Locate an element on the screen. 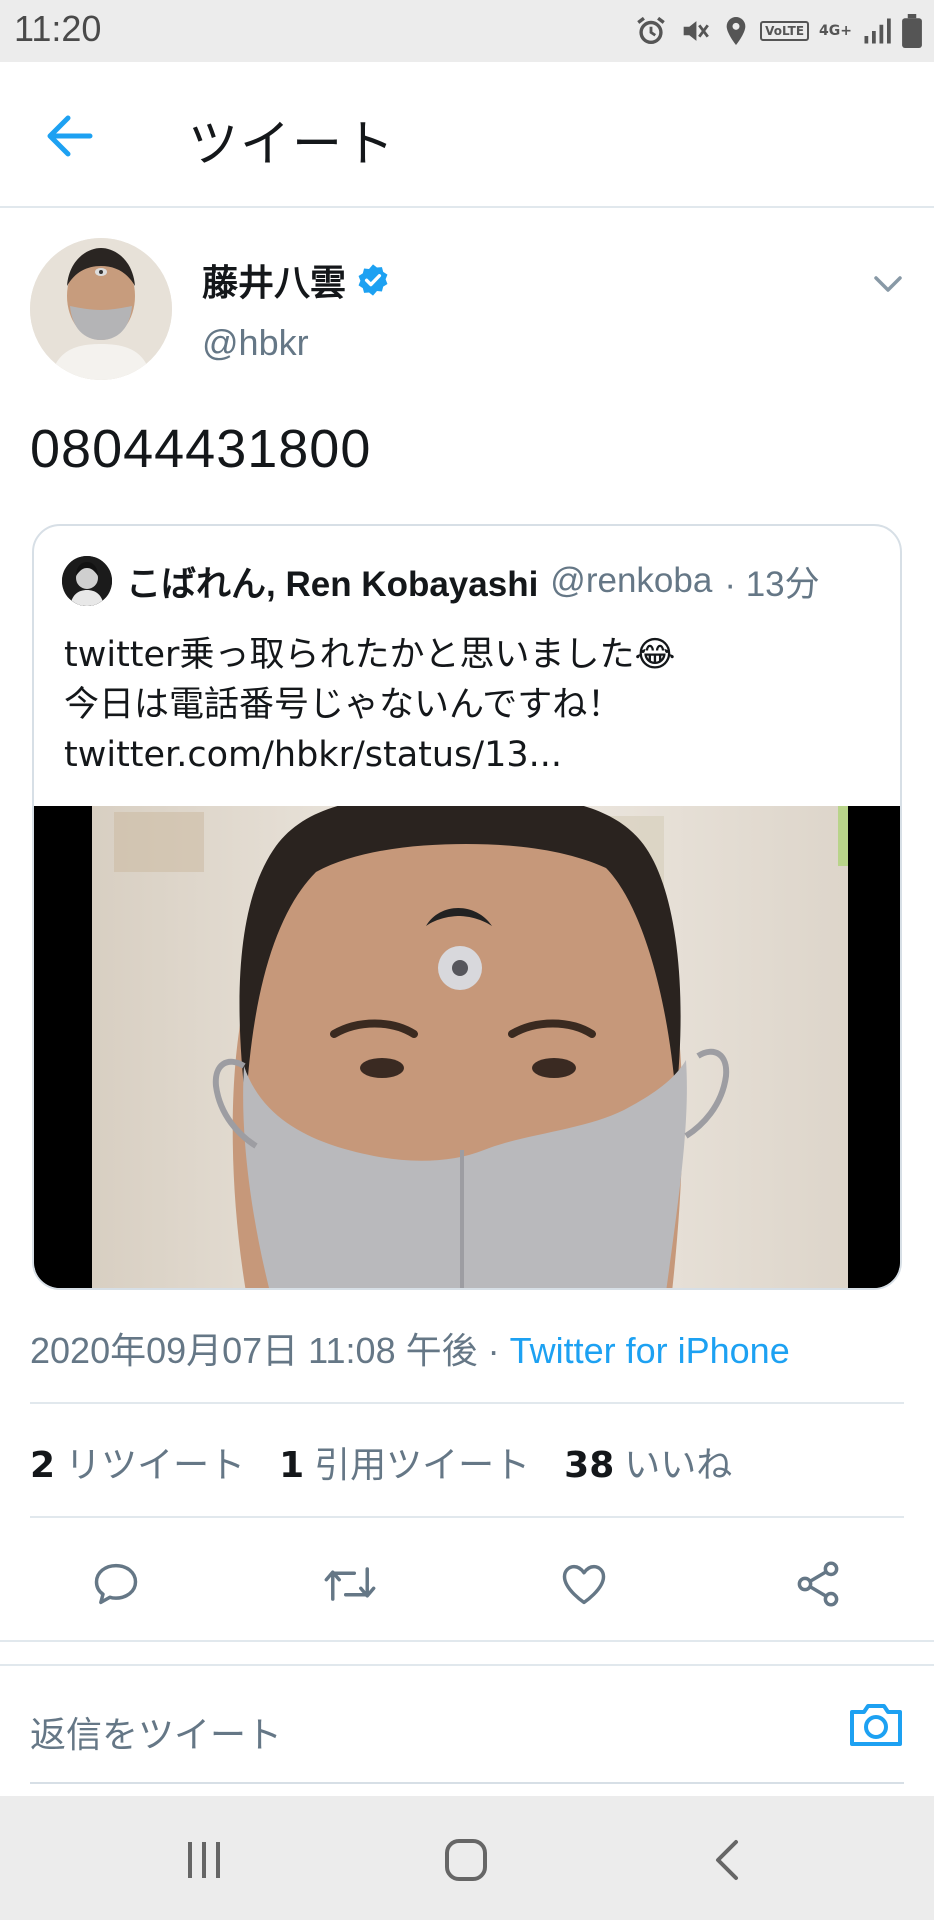  back-button is located at coordinates (70, 136).